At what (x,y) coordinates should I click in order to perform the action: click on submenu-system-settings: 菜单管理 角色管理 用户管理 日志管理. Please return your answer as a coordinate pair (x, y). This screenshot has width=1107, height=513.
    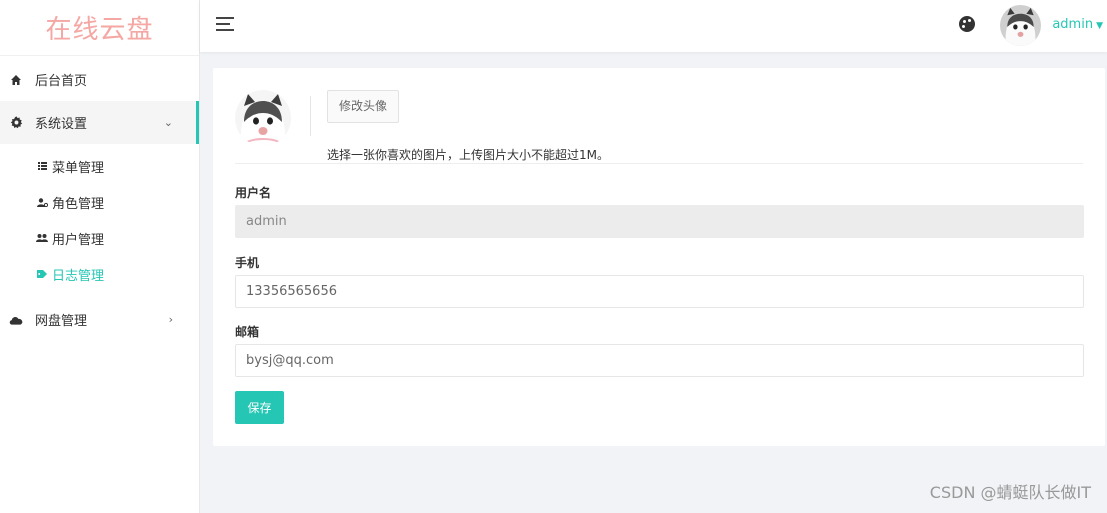
    Looking at the image, I should click on (99, 221).